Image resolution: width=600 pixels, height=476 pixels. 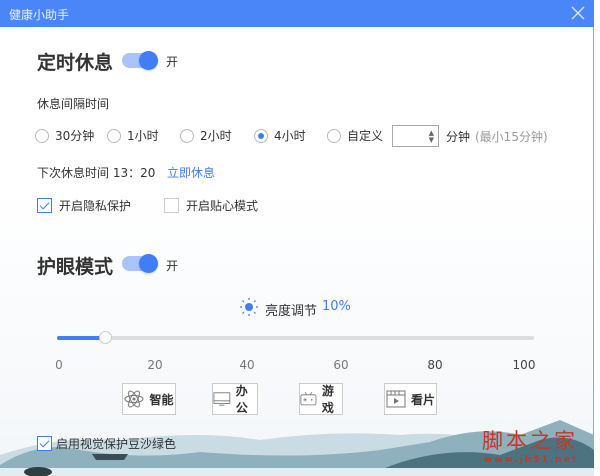 I want to click on custom-minutes-spinner: ▲ ▼, so click(x=415, y=136).